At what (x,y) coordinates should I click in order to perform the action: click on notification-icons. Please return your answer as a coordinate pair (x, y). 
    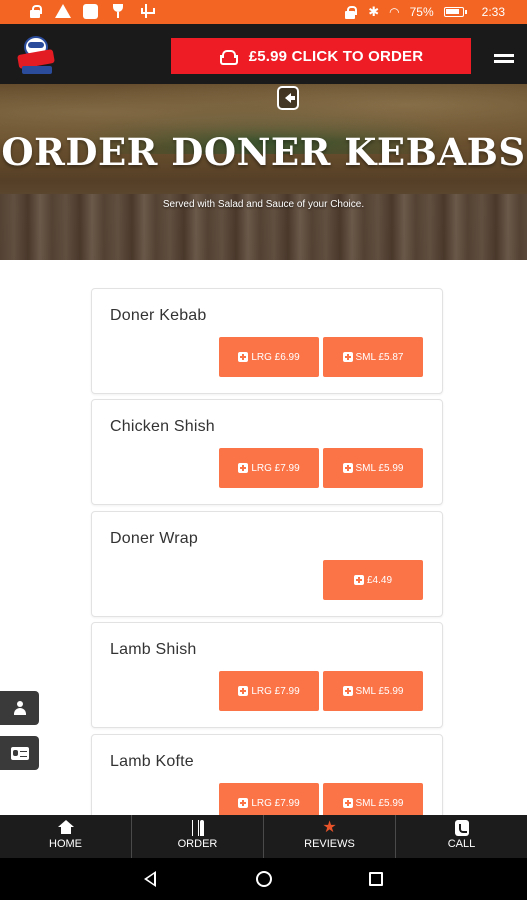
    Looking at the image, I should click on (91, 11).